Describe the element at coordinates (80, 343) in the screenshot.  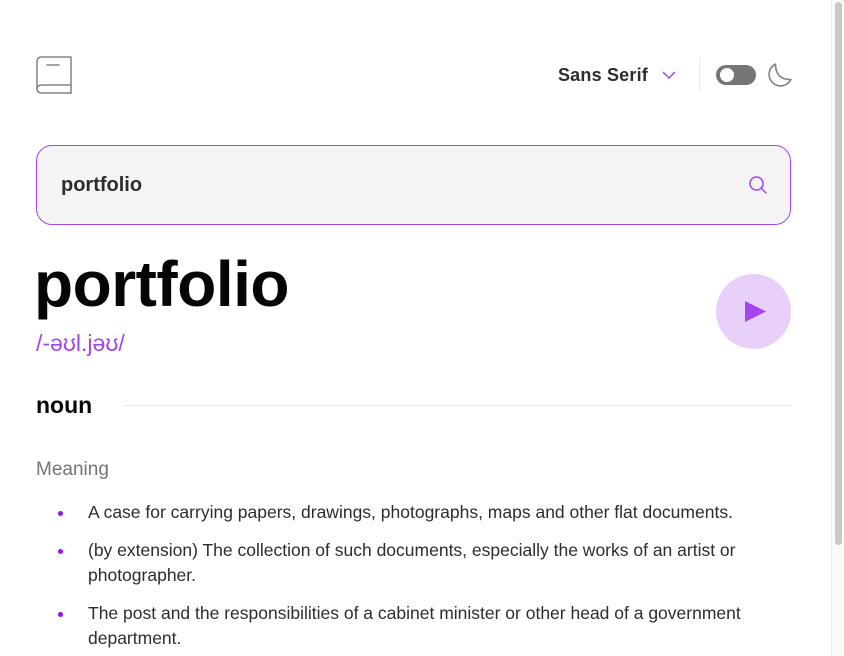
I see `phonetic-text: /-əʊl.jəʊ/` at that location.